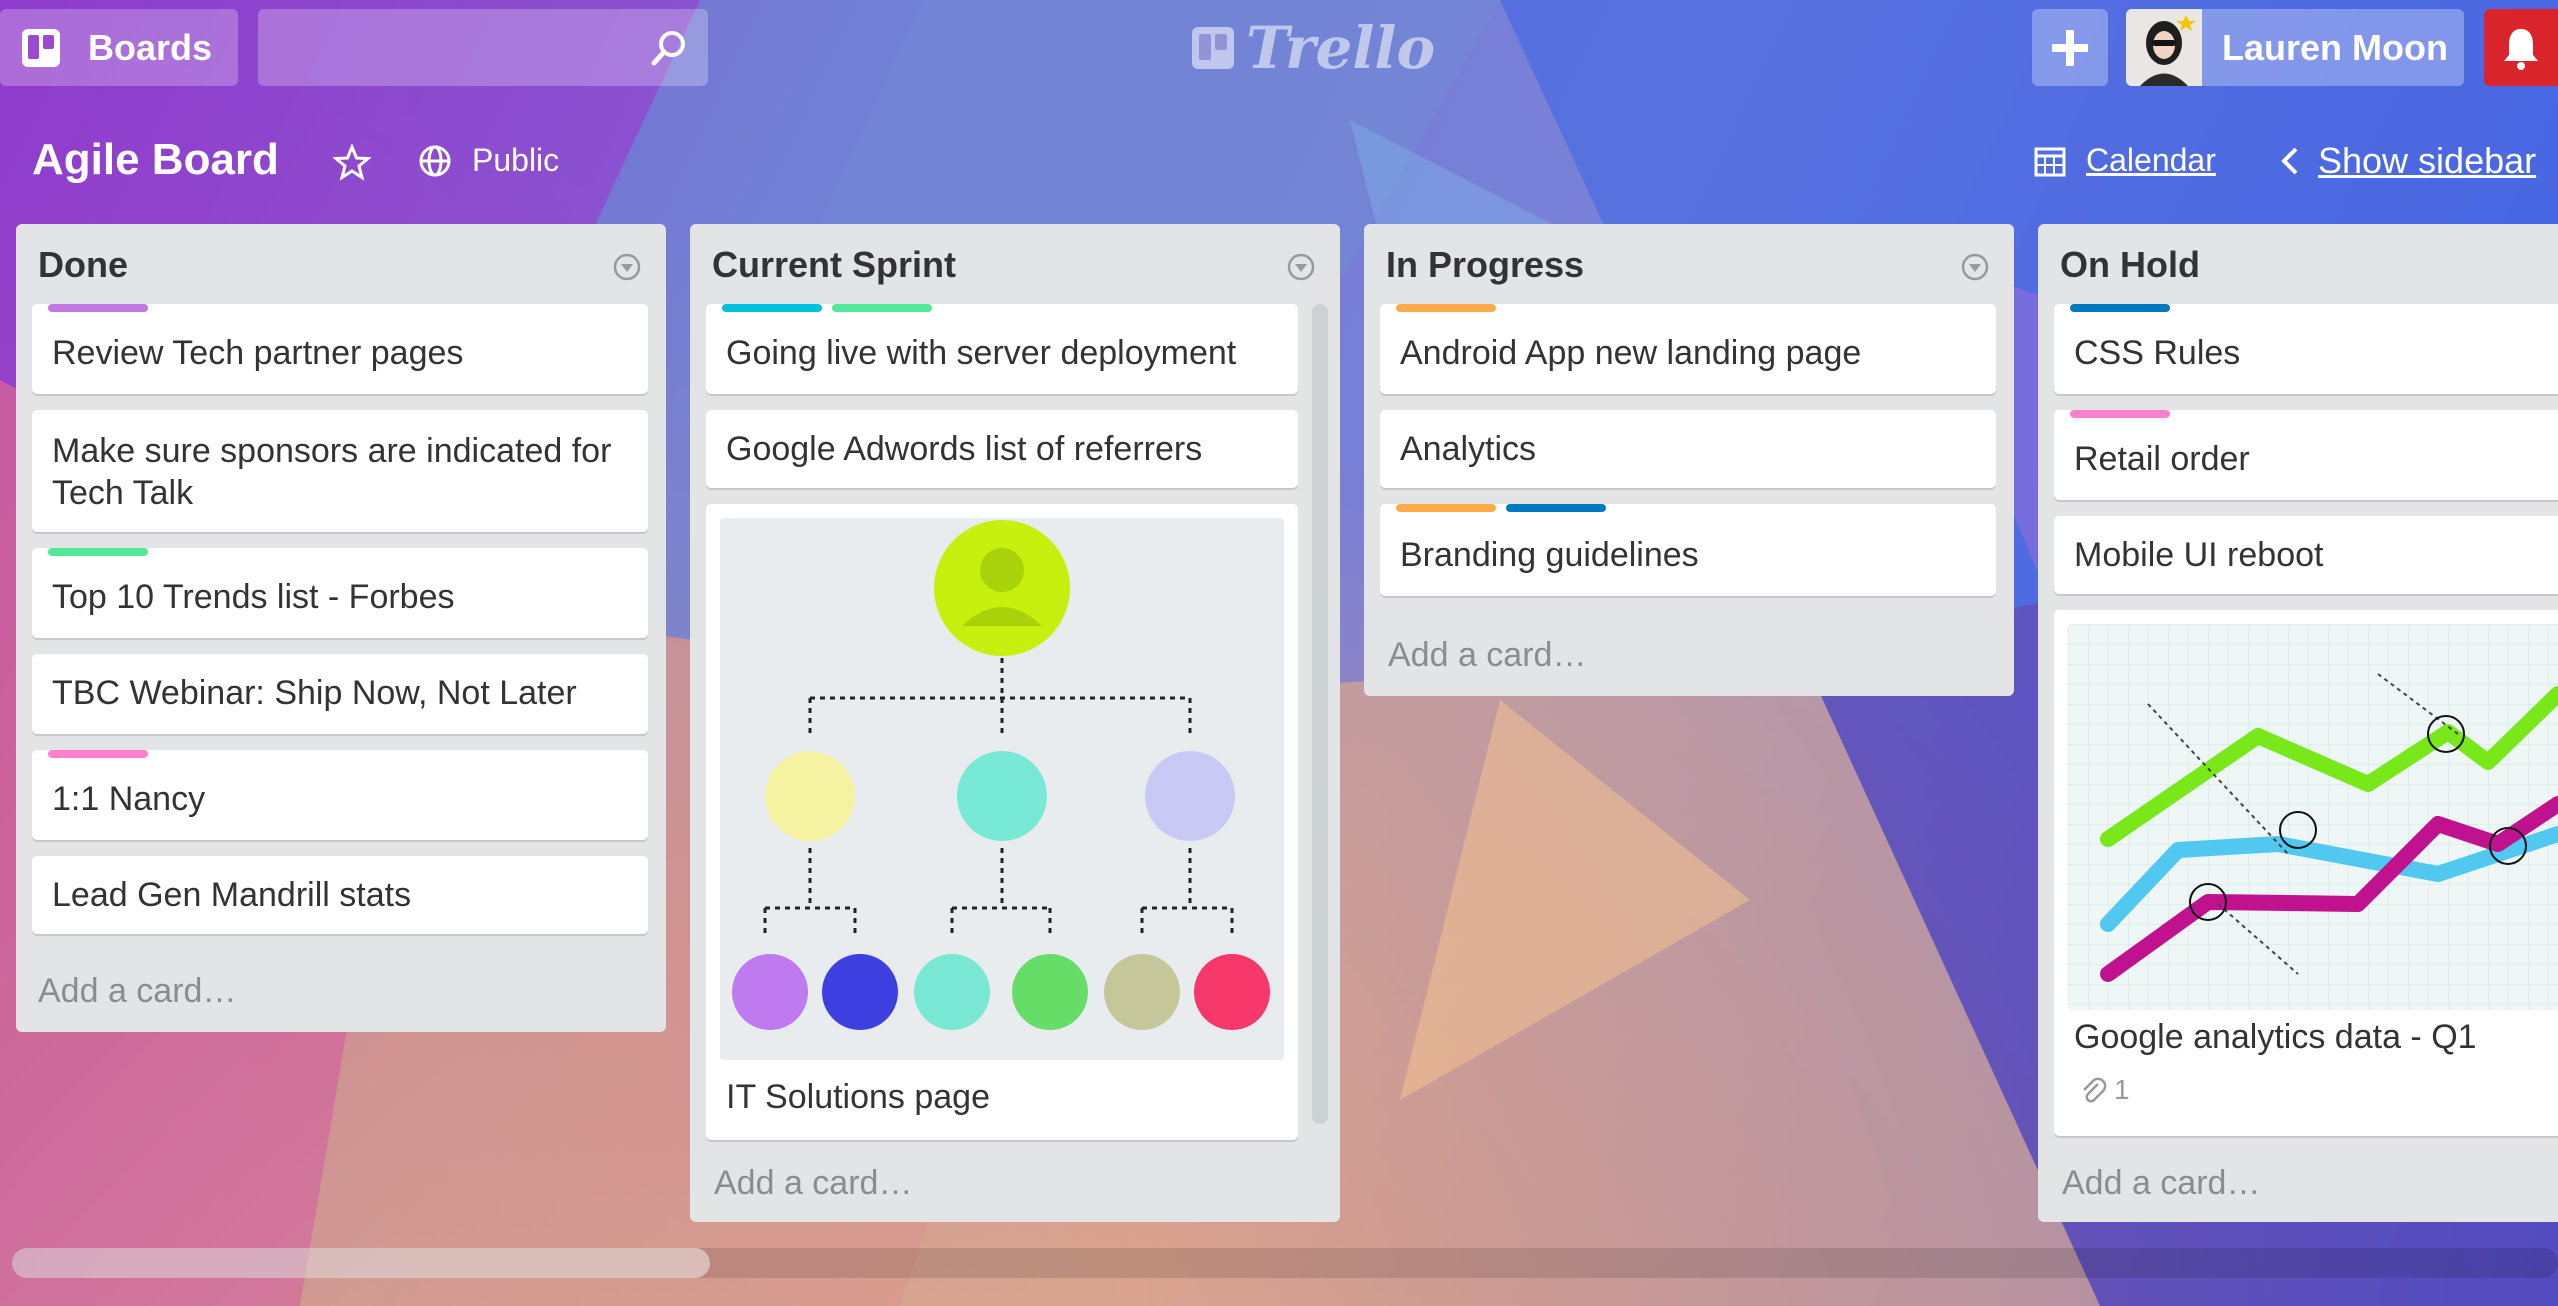 This screenshot has width=2558, height=1306. I want to click on card: TBC Webinar: Ship Now, Not Later, so click(340, 694).